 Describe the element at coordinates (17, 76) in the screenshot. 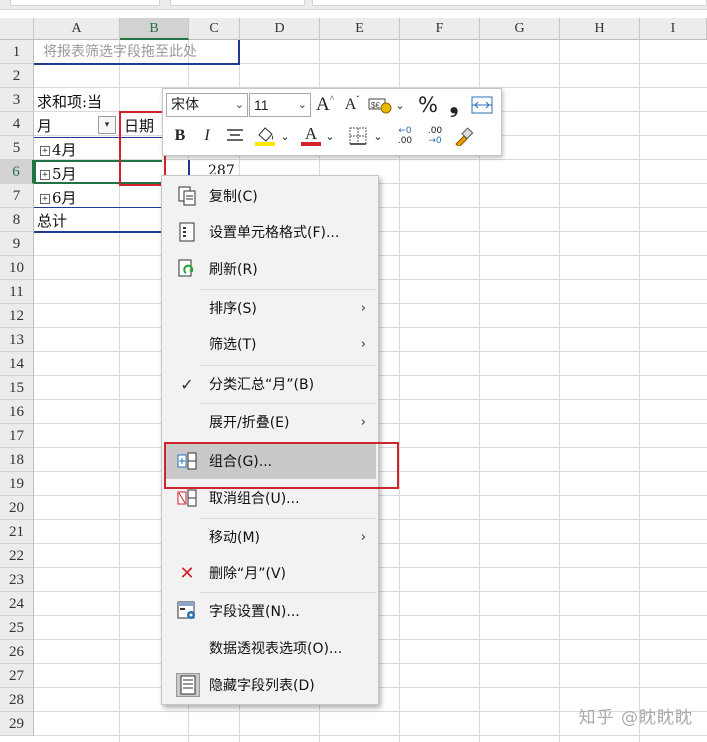

I see `row-header-2: 2` at that location.